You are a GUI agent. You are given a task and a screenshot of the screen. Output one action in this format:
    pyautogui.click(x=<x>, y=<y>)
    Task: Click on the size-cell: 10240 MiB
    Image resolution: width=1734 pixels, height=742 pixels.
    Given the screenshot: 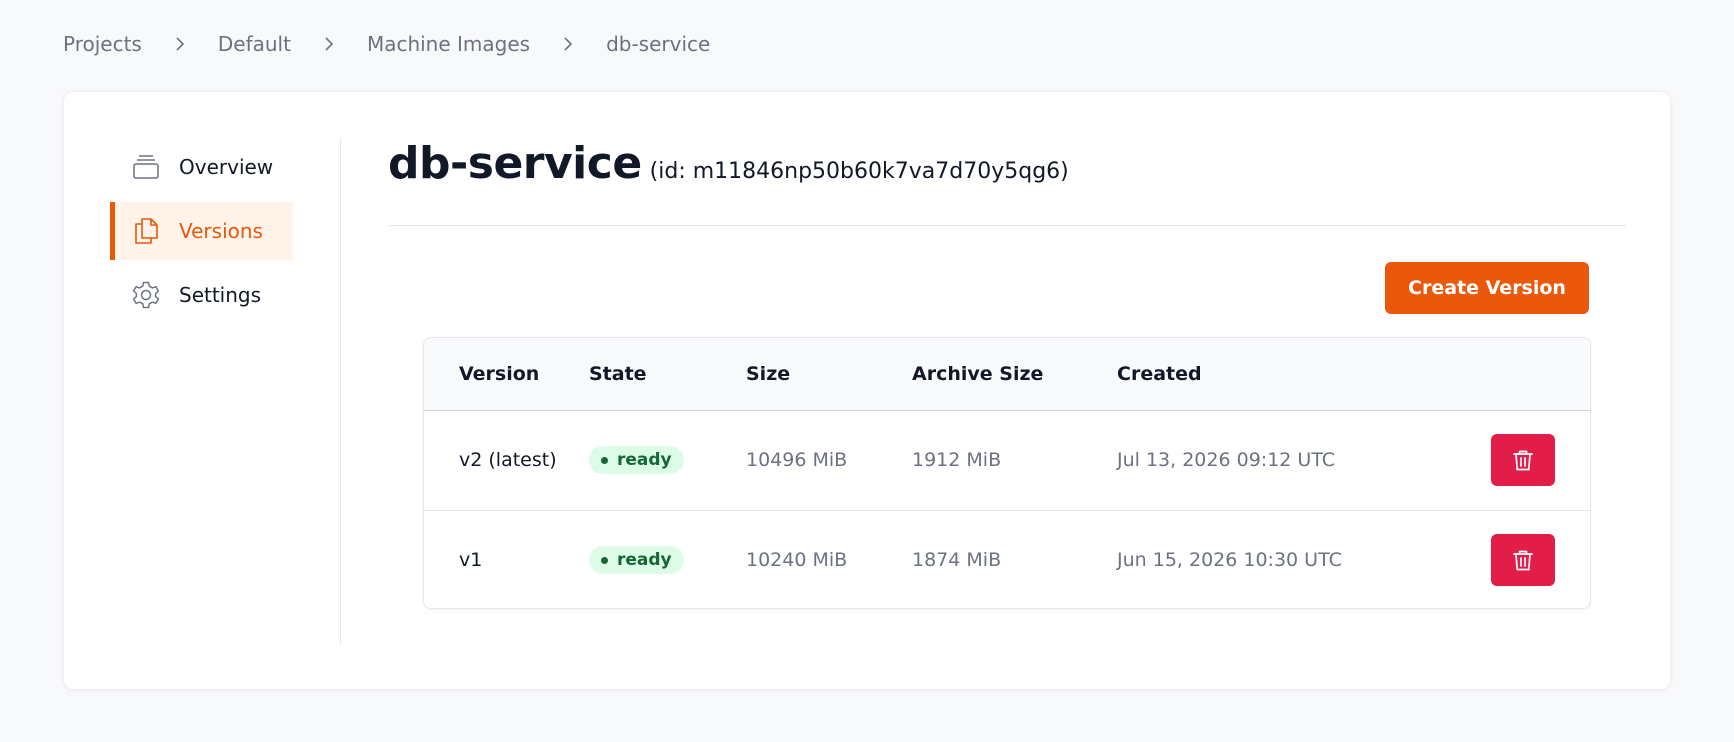 What is the action you would take?
    pyautogui.click(x=829, y=558)
    